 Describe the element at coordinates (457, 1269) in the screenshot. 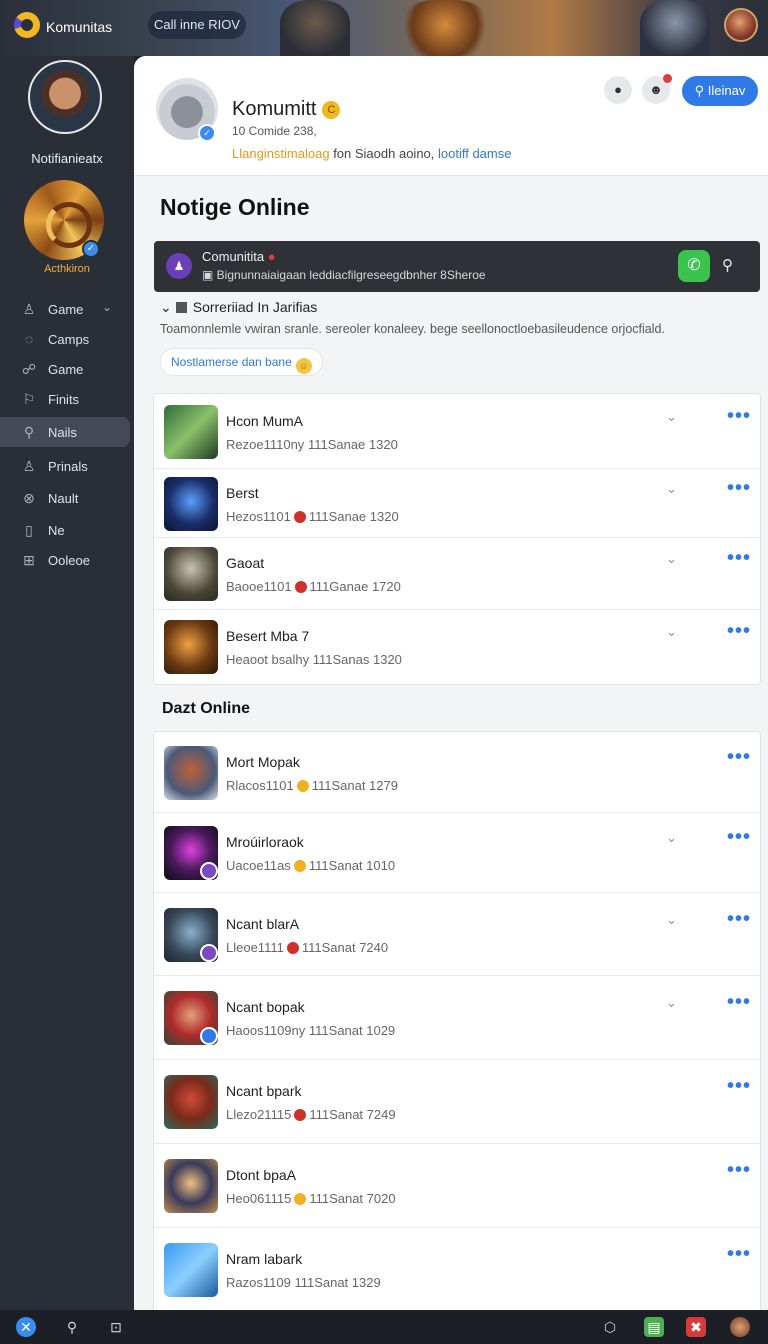

I see `list-item: Nram labark Razos1109 111Sanat 1329 •••` at that location.